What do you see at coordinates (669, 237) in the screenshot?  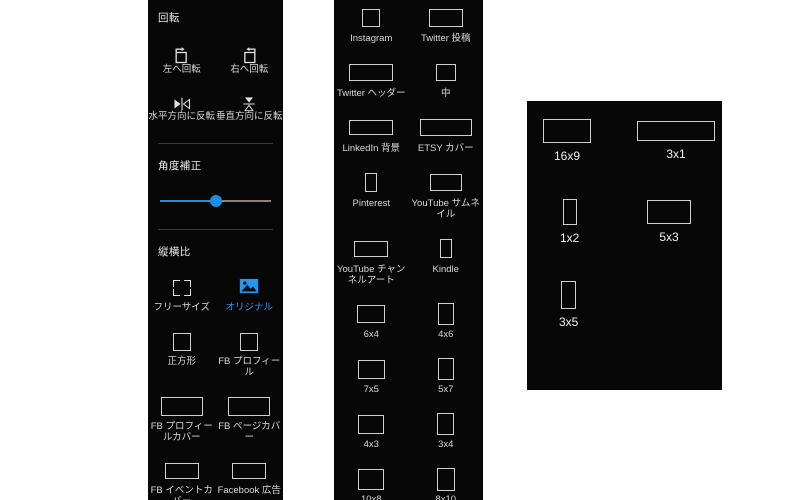 I see `ratio-option-label: 5x3` at bounding box center [669, 237].